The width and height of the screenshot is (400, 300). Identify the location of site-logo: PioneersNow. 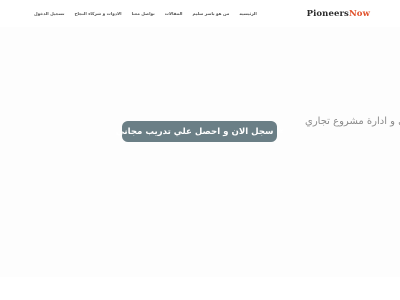
(338, 14).